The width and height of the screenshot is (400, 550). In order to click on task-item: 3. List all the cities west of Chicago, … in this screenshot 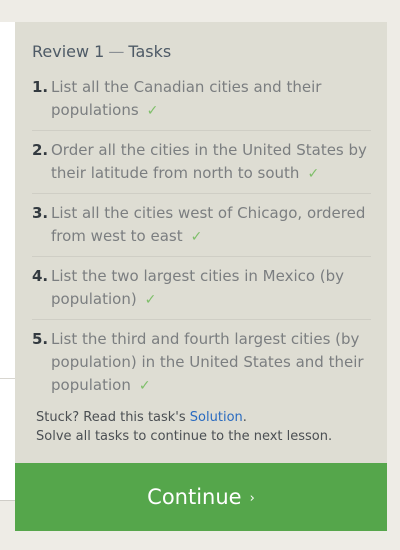, I will do `click(201, 225)`.